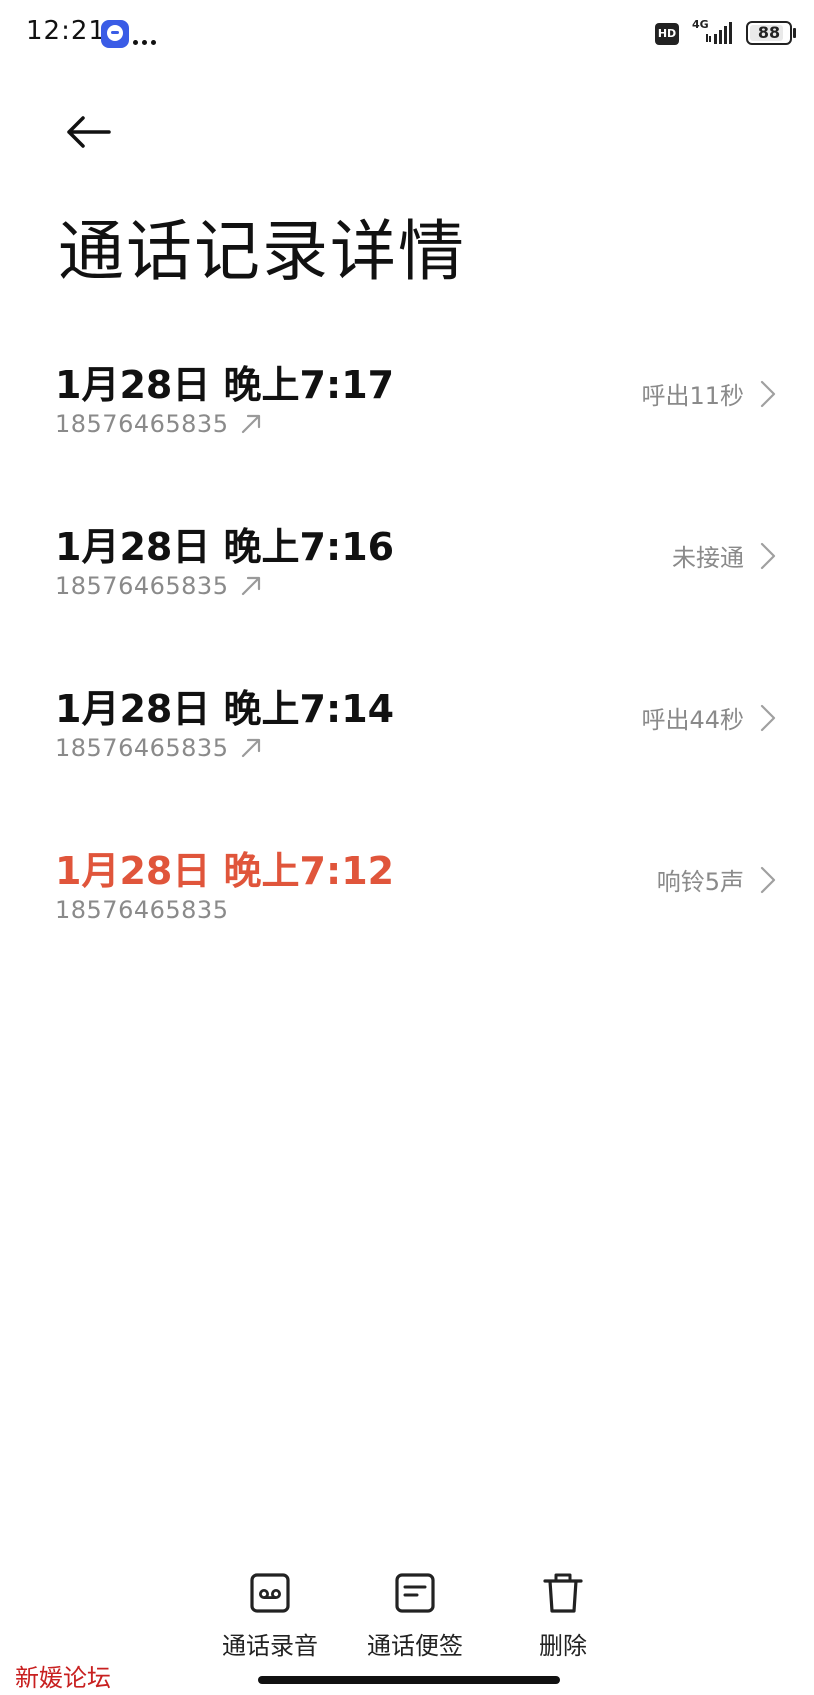 This screenshot has width=814, height=1695. Describe the element at coordinates (708, 558) in the screenshot. I see `call-status: 未接通` at that location.